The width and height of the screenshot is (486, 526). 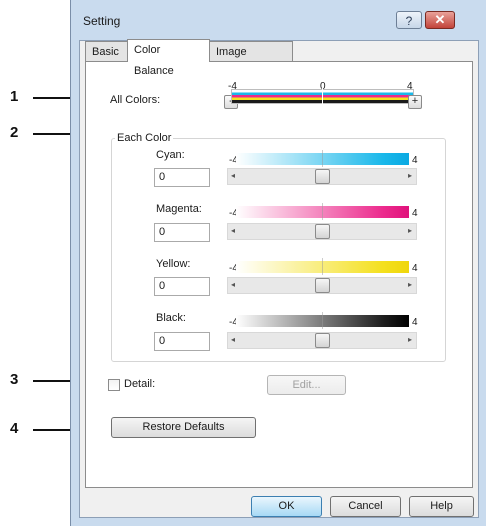 I want to click on cyan-label: Cyan:, so click(x=170, y=155).